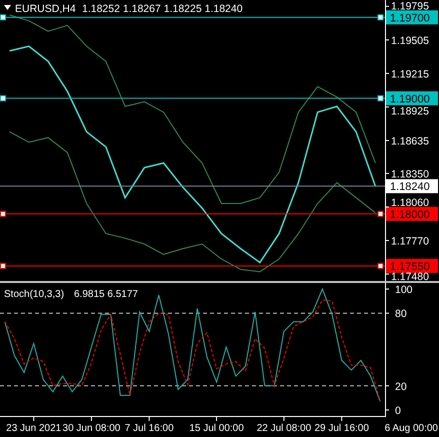  I want to click on price-tag: 1.19700, so click(412, 17).